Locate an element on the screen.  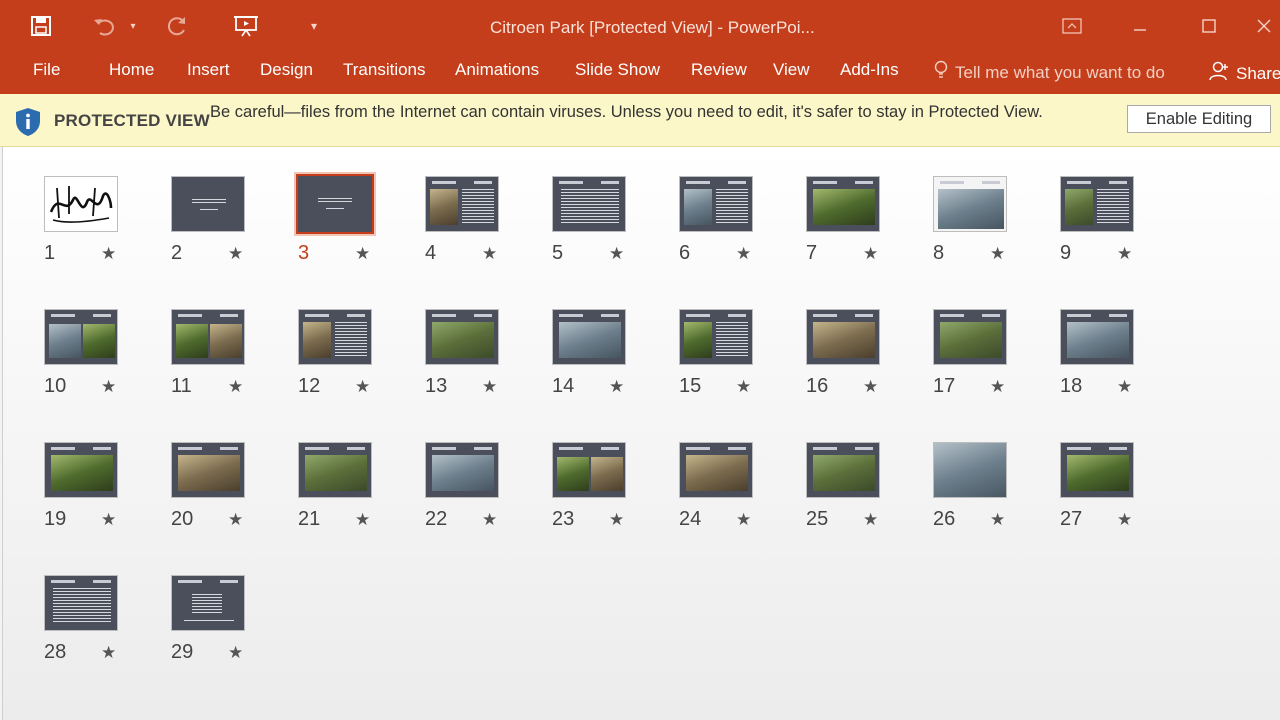
customize-qat-icon: ▾ is located at coordinates (314, 26).